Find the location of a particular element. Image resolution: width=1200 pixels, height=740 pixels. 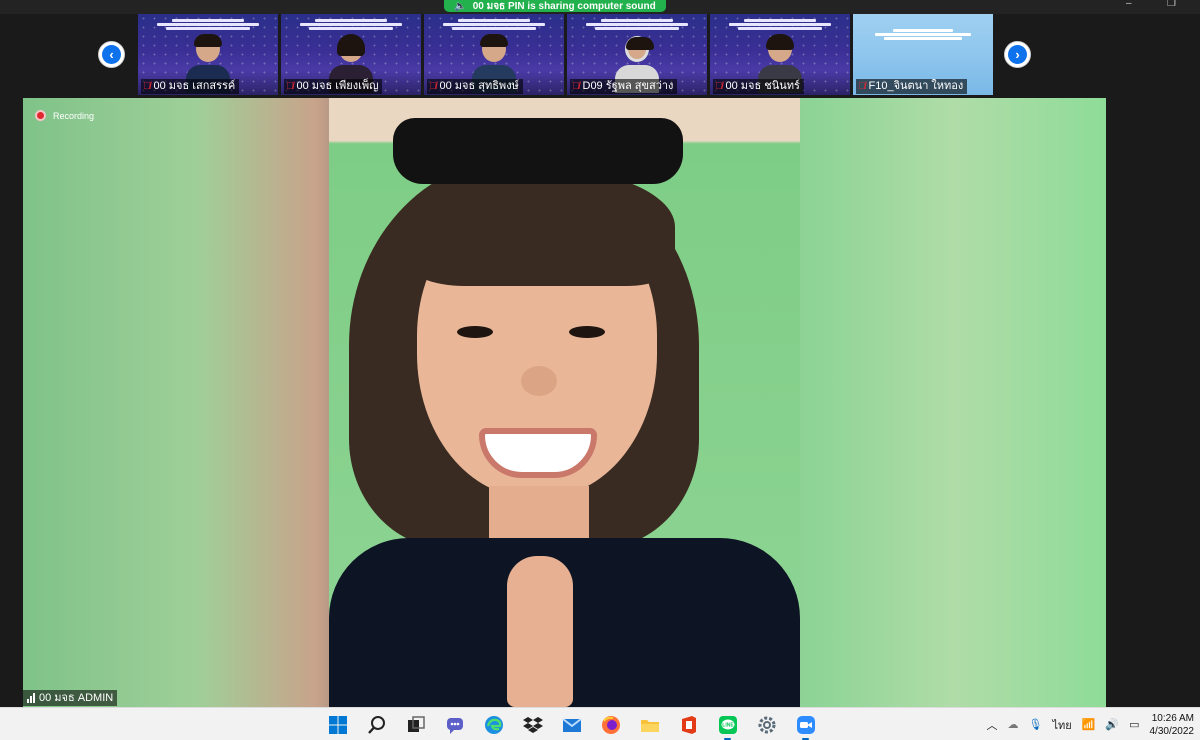

sharing-sound-text: 00 มจธ PIN is sharing computer sound is located at coordinates (564, 6).